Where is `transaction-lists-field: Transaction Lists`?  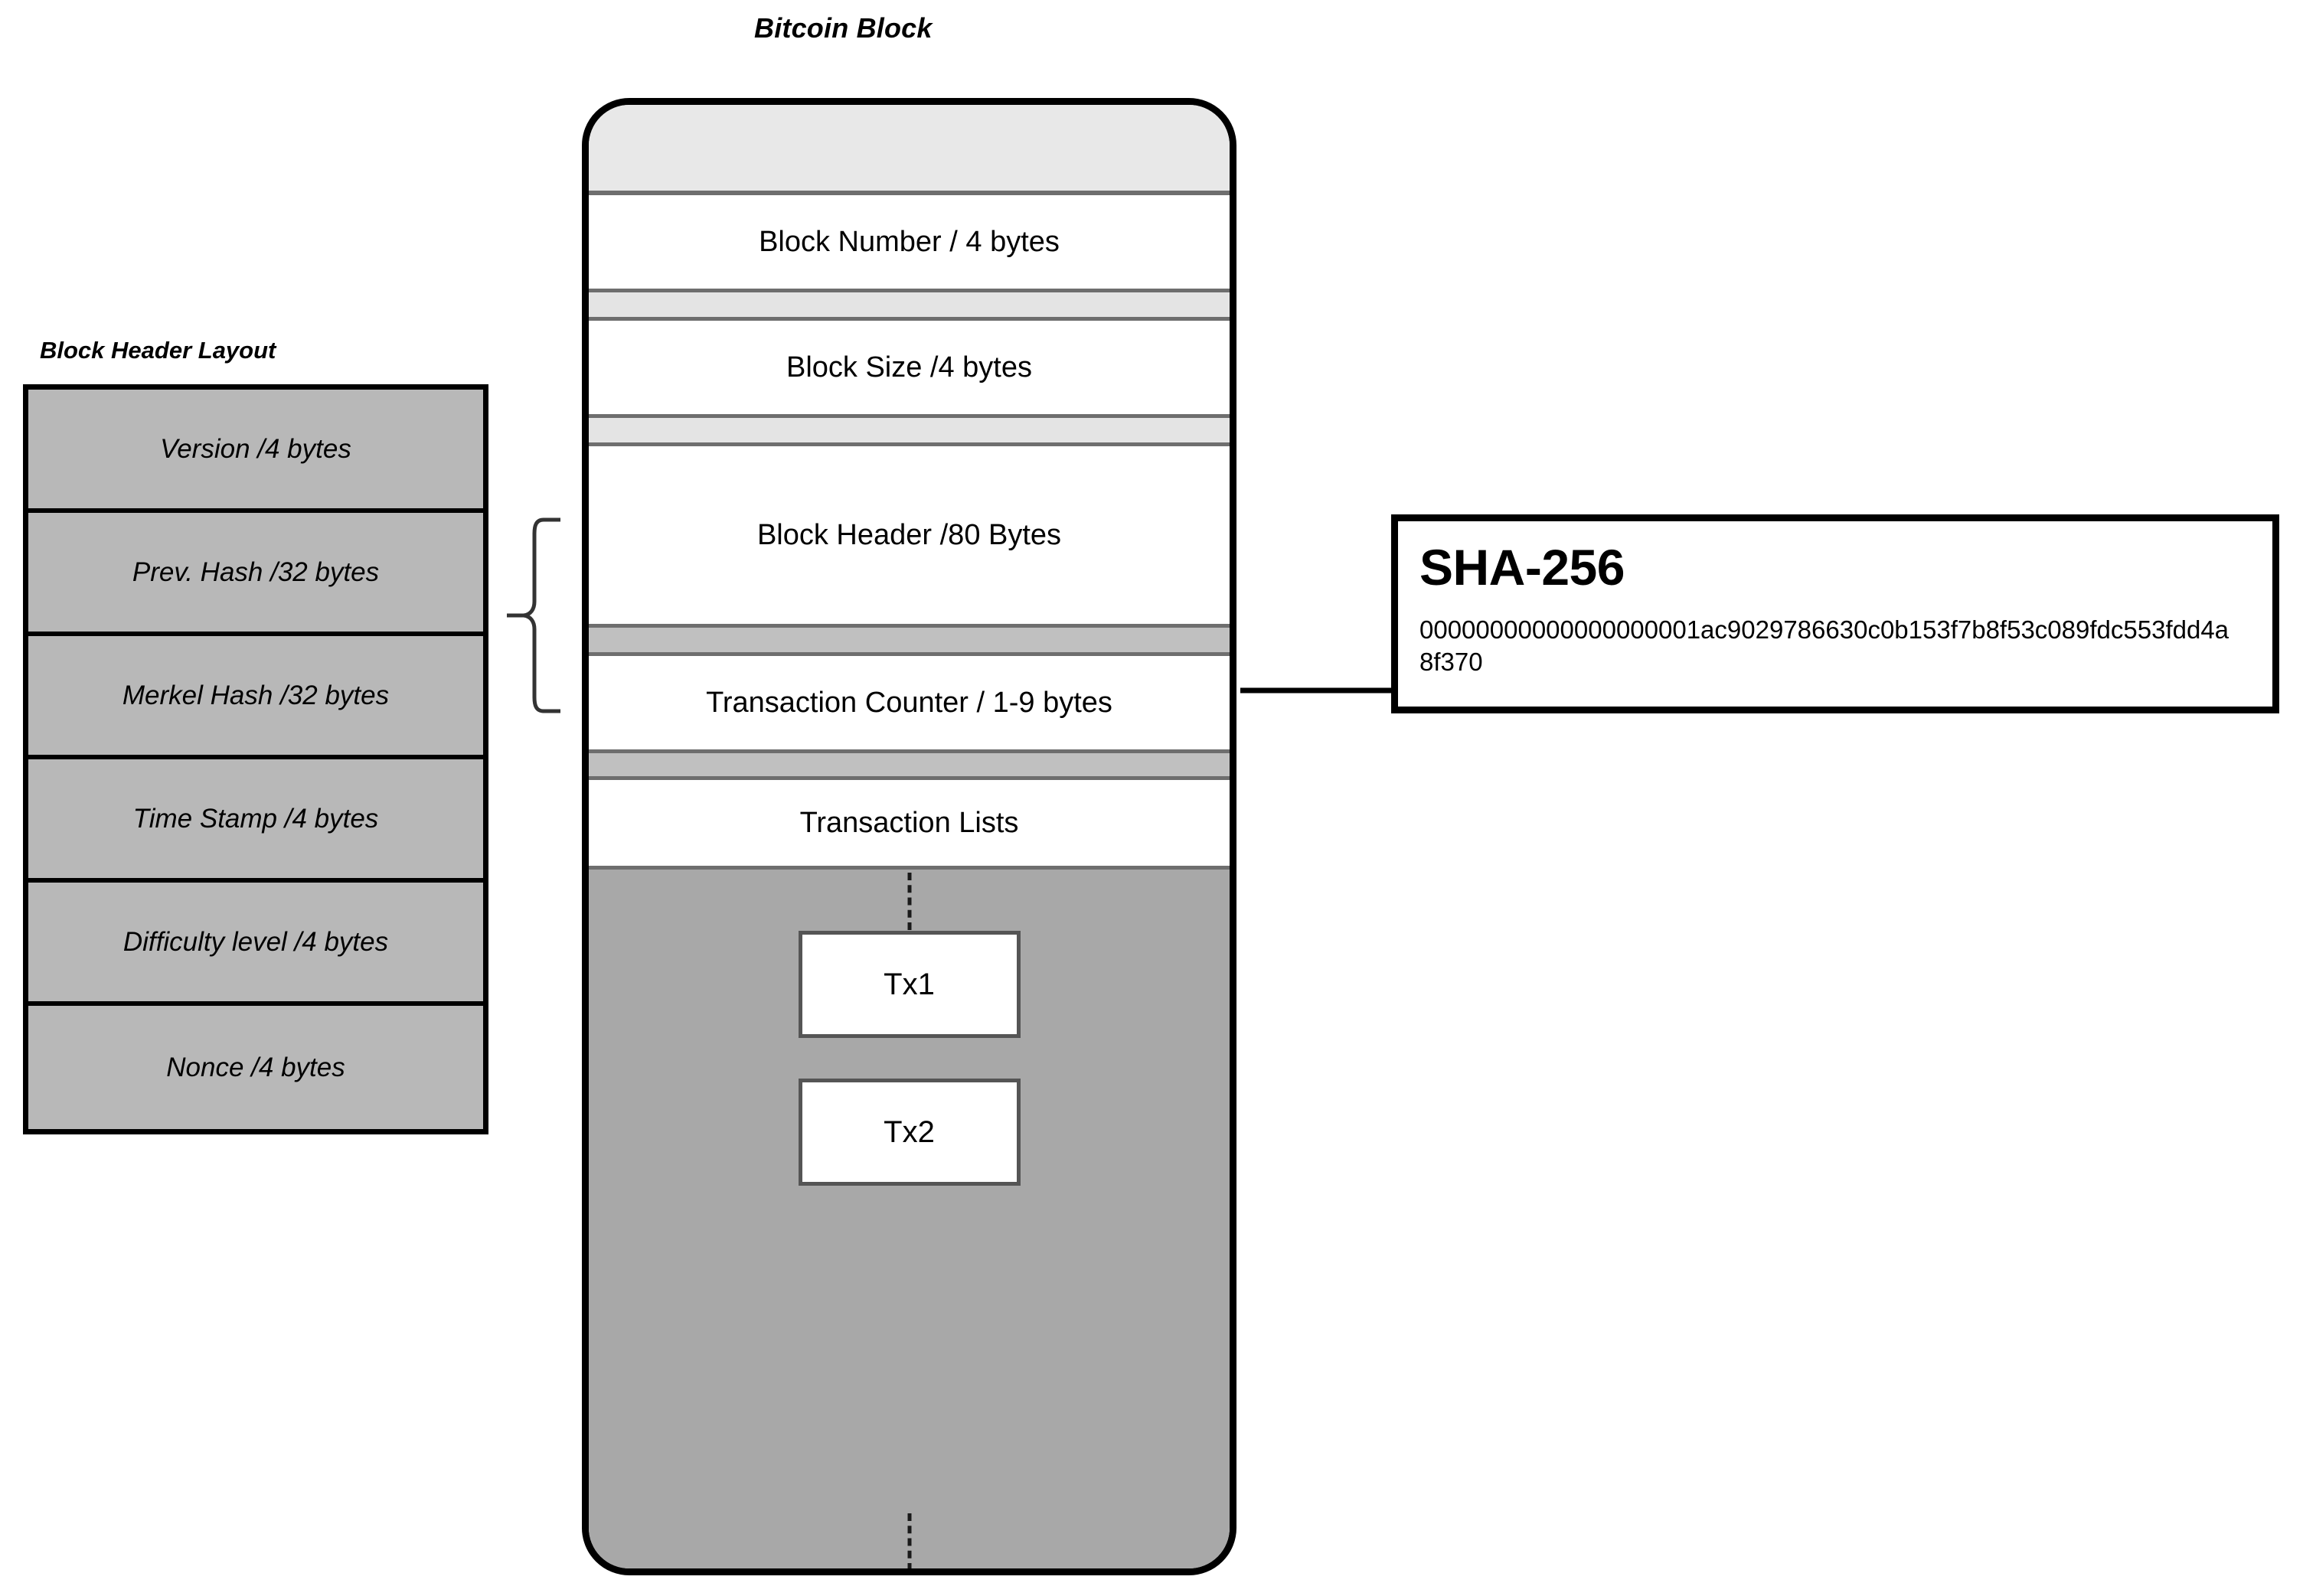
transaction-lists-field: Transaction Lists is located at coordinates (909, 823).